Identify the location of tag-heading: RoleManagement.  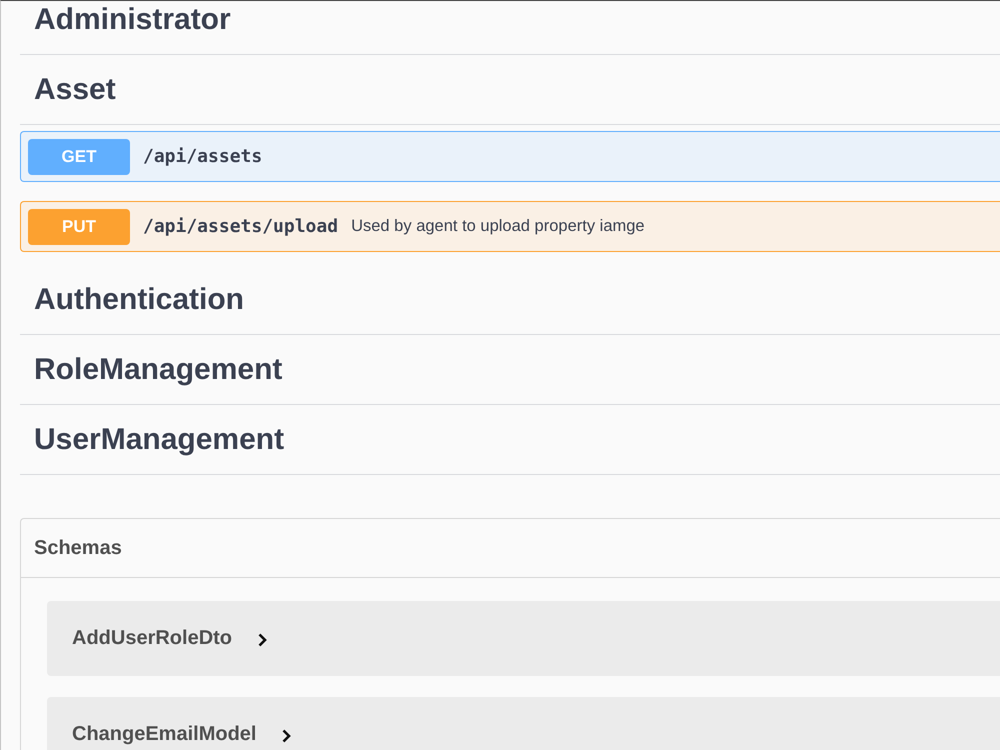
(510, 370).